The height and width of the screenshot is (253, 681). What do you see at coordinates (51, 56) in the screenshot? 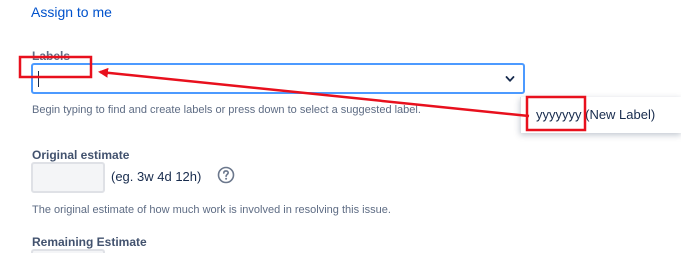
I see `labels-field-label: Labels` at bounding box center [51, 56].